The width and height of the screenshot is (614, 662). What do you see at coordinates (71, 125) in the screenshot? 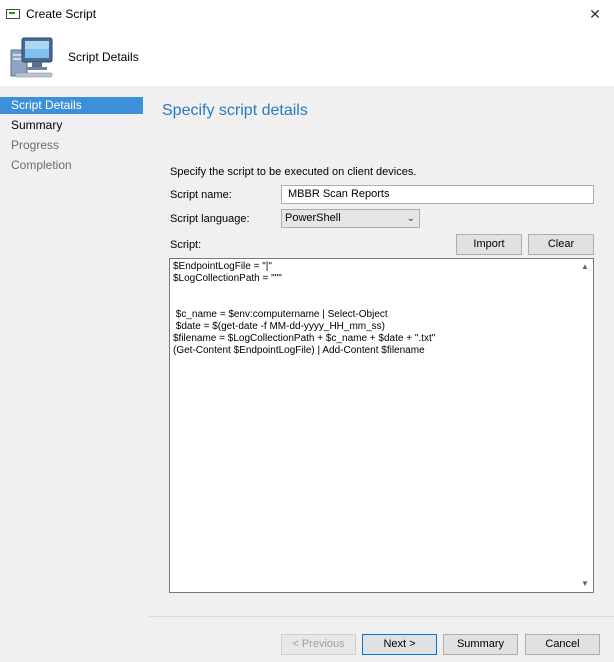
I see `sidebar-item-summary: Summary` at bounding box center [71, 125].